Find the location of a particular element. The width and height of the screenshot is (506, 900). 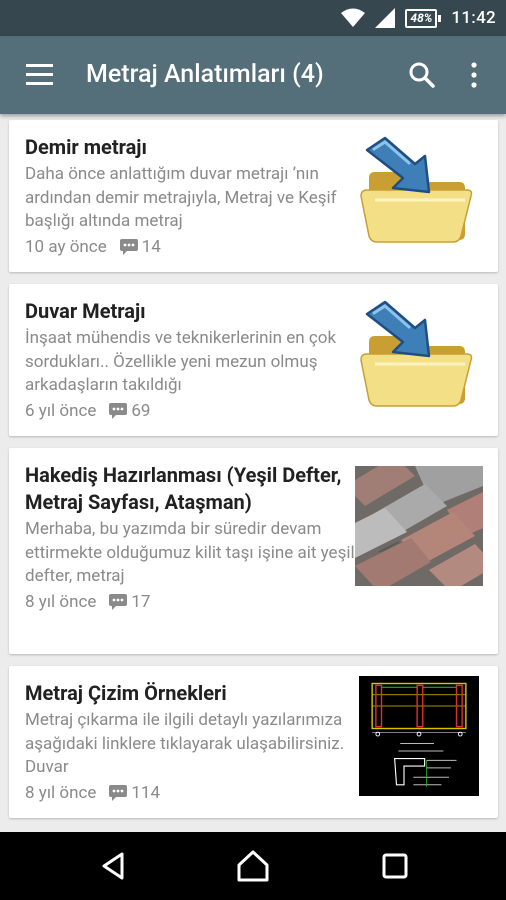

battery-indicator: 48% is located at coordinates (423, 18).